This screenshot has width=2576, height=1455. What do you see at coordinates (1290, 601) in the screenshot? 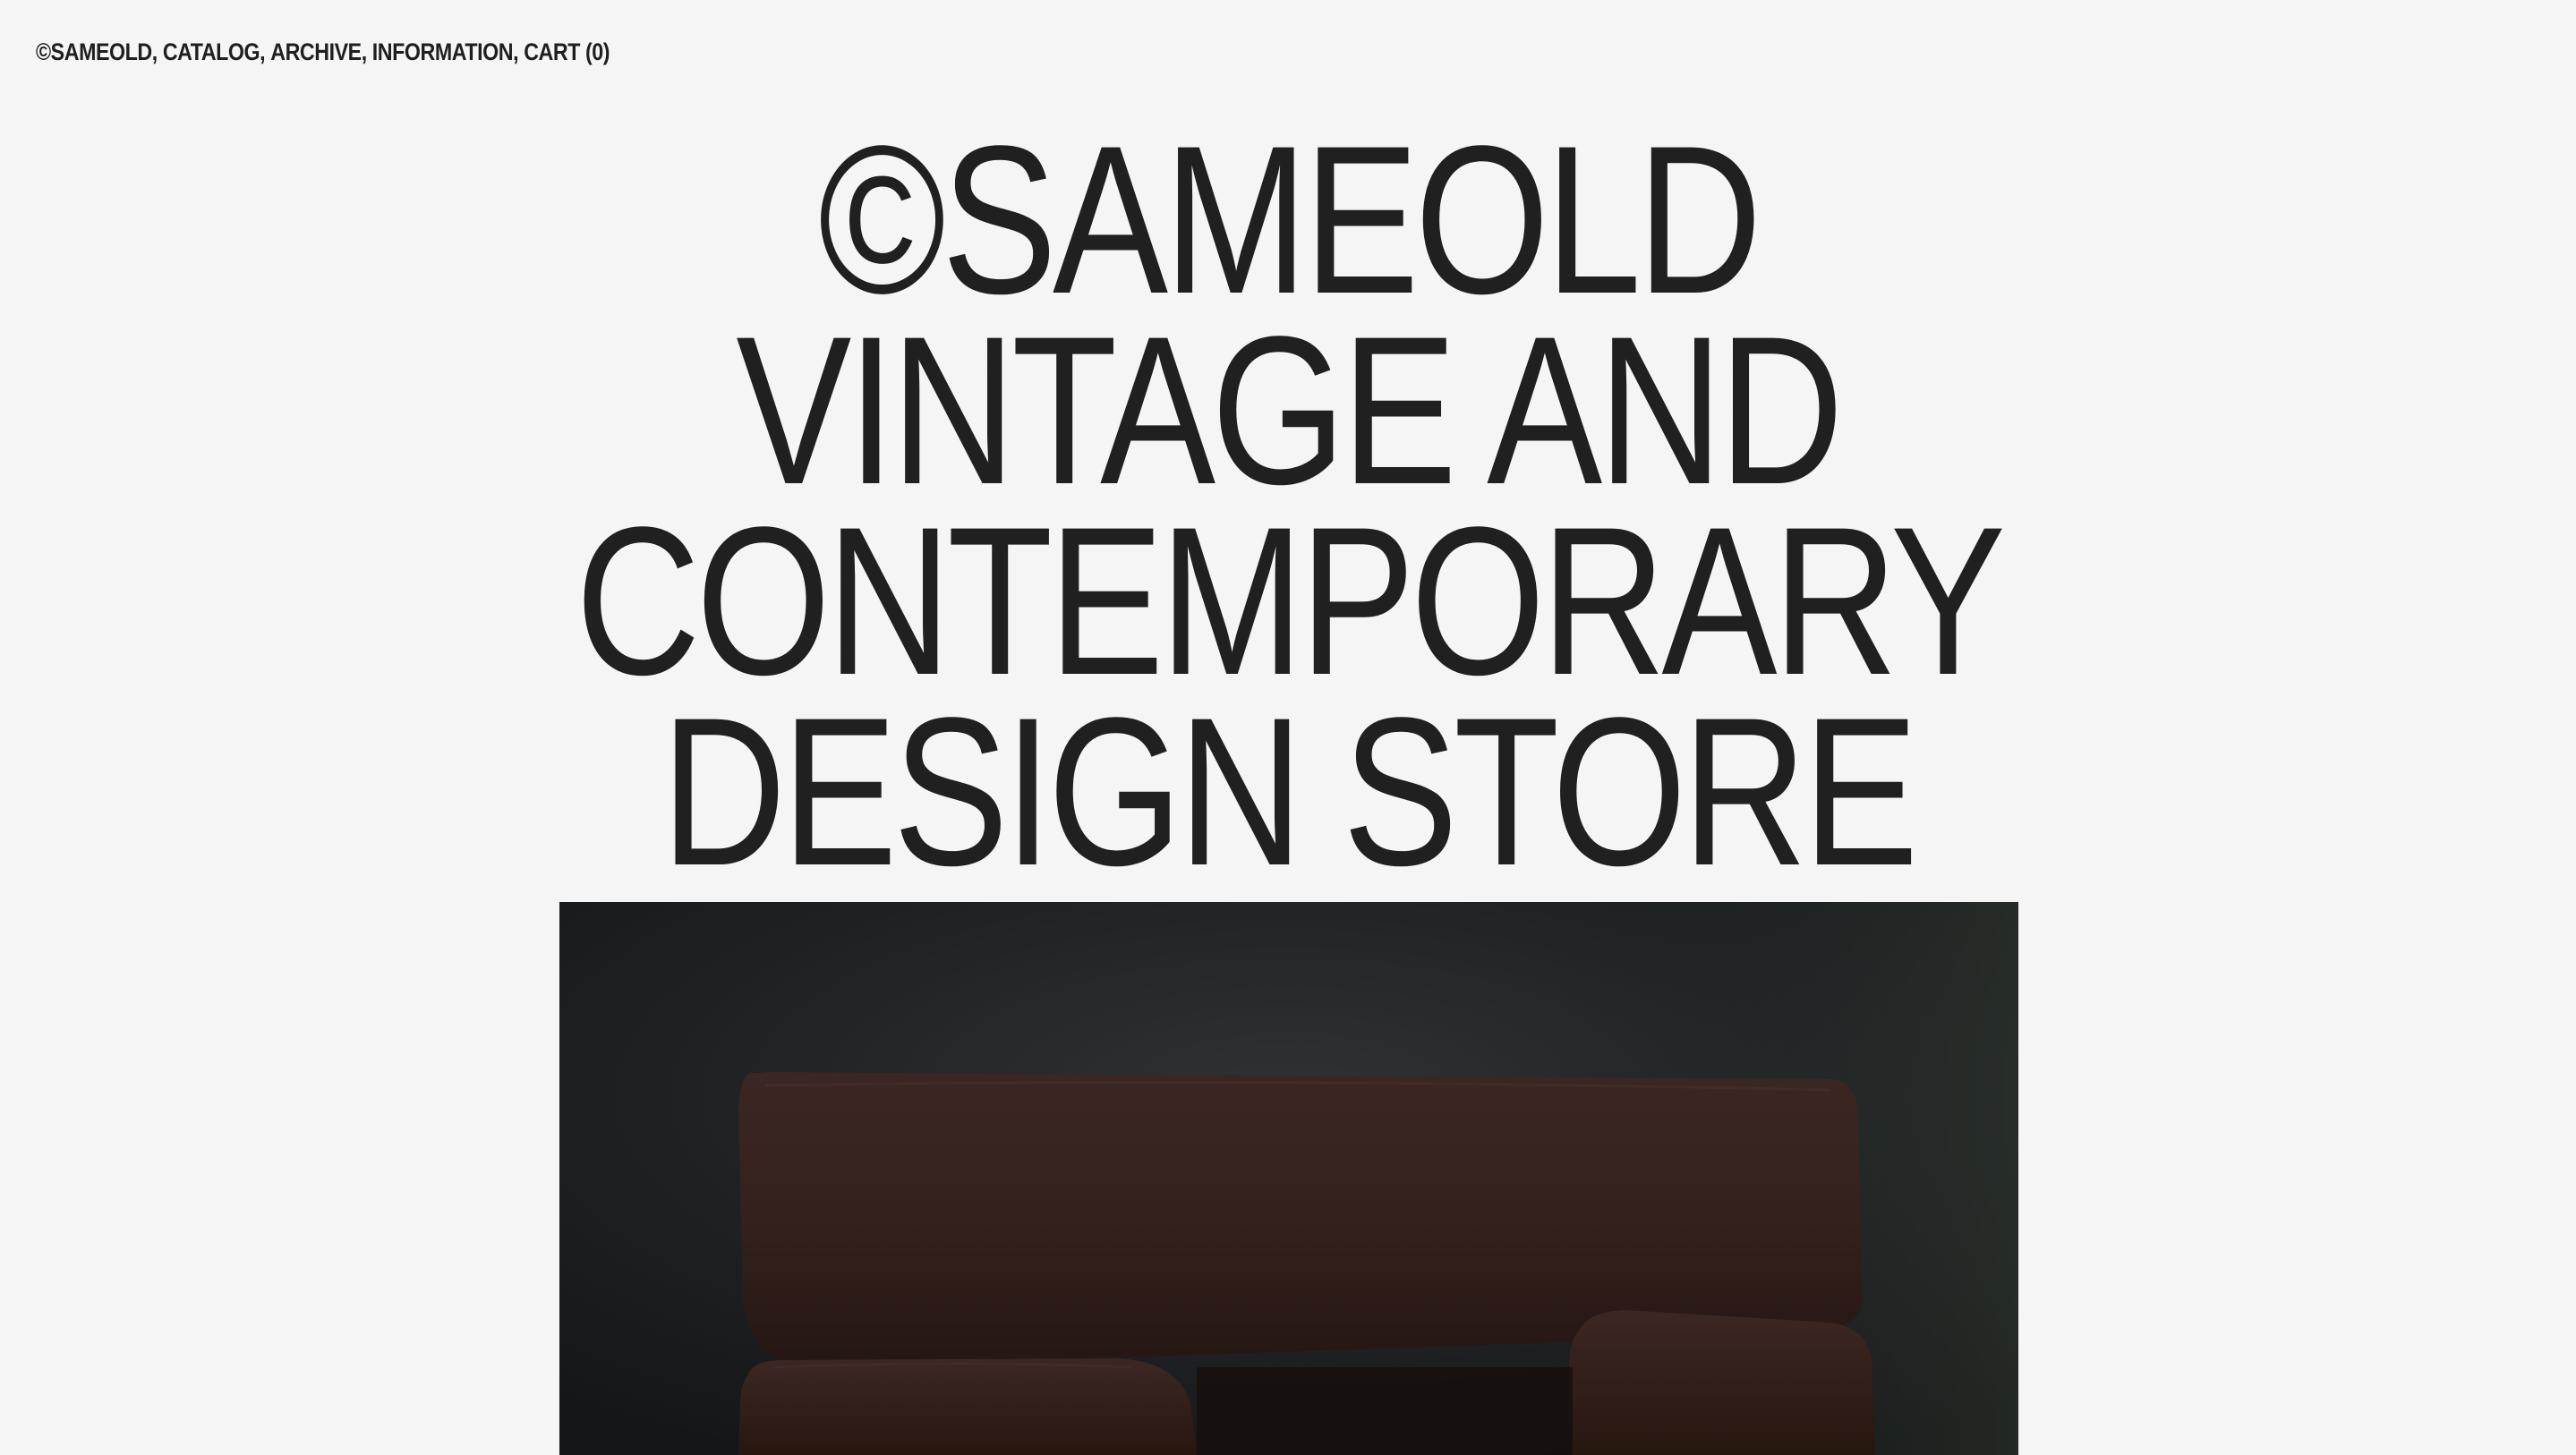
I see `hero-line-contemporary: CONTEMPORARY` at bounding box center [1290, 601].